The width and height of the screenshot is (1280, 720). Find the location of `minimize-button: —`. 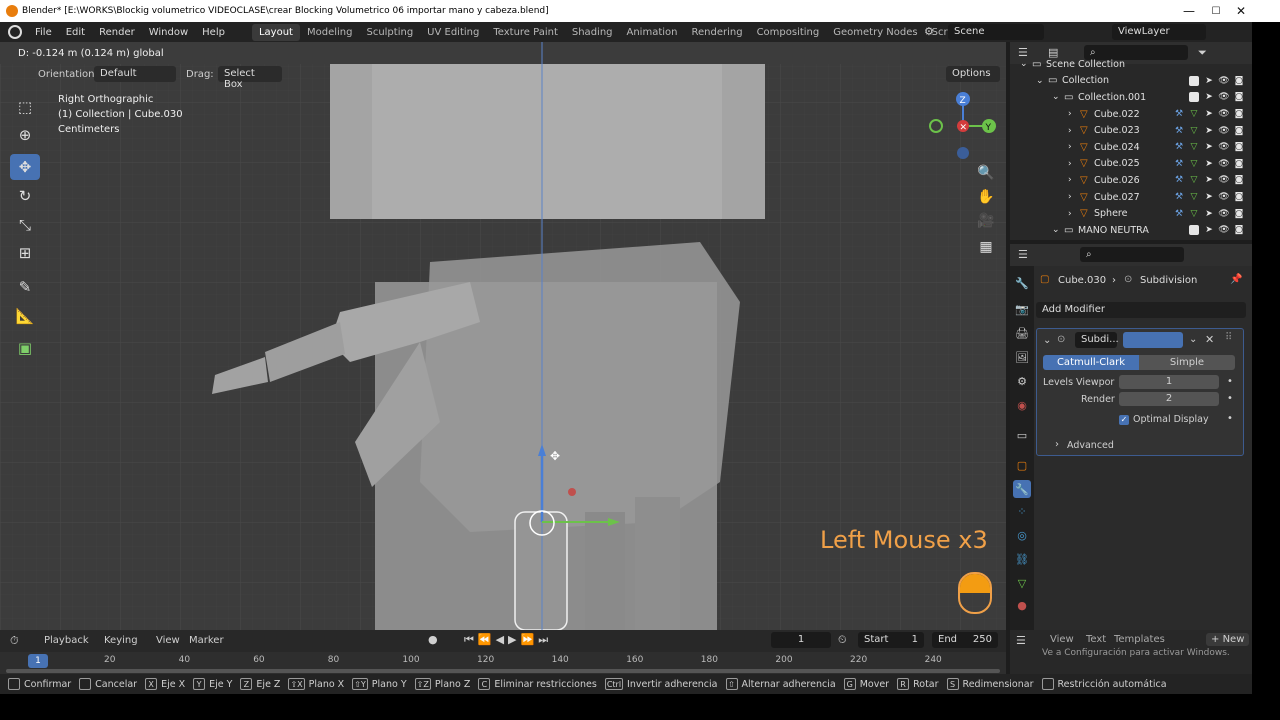

minimize-button: — is located at coordinates (1189, 11).